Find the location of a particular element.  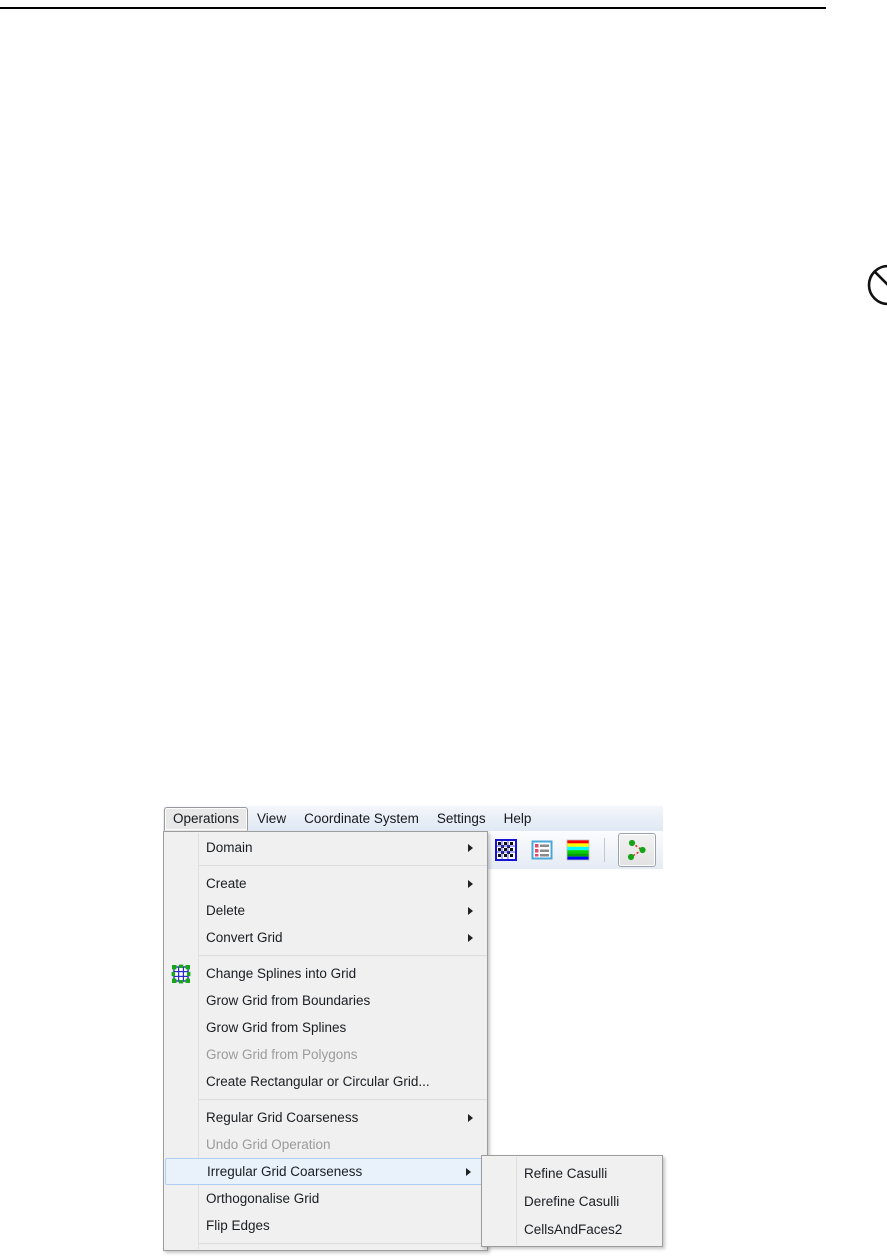

toolbar-button-group is located at coordinates (574, 850).